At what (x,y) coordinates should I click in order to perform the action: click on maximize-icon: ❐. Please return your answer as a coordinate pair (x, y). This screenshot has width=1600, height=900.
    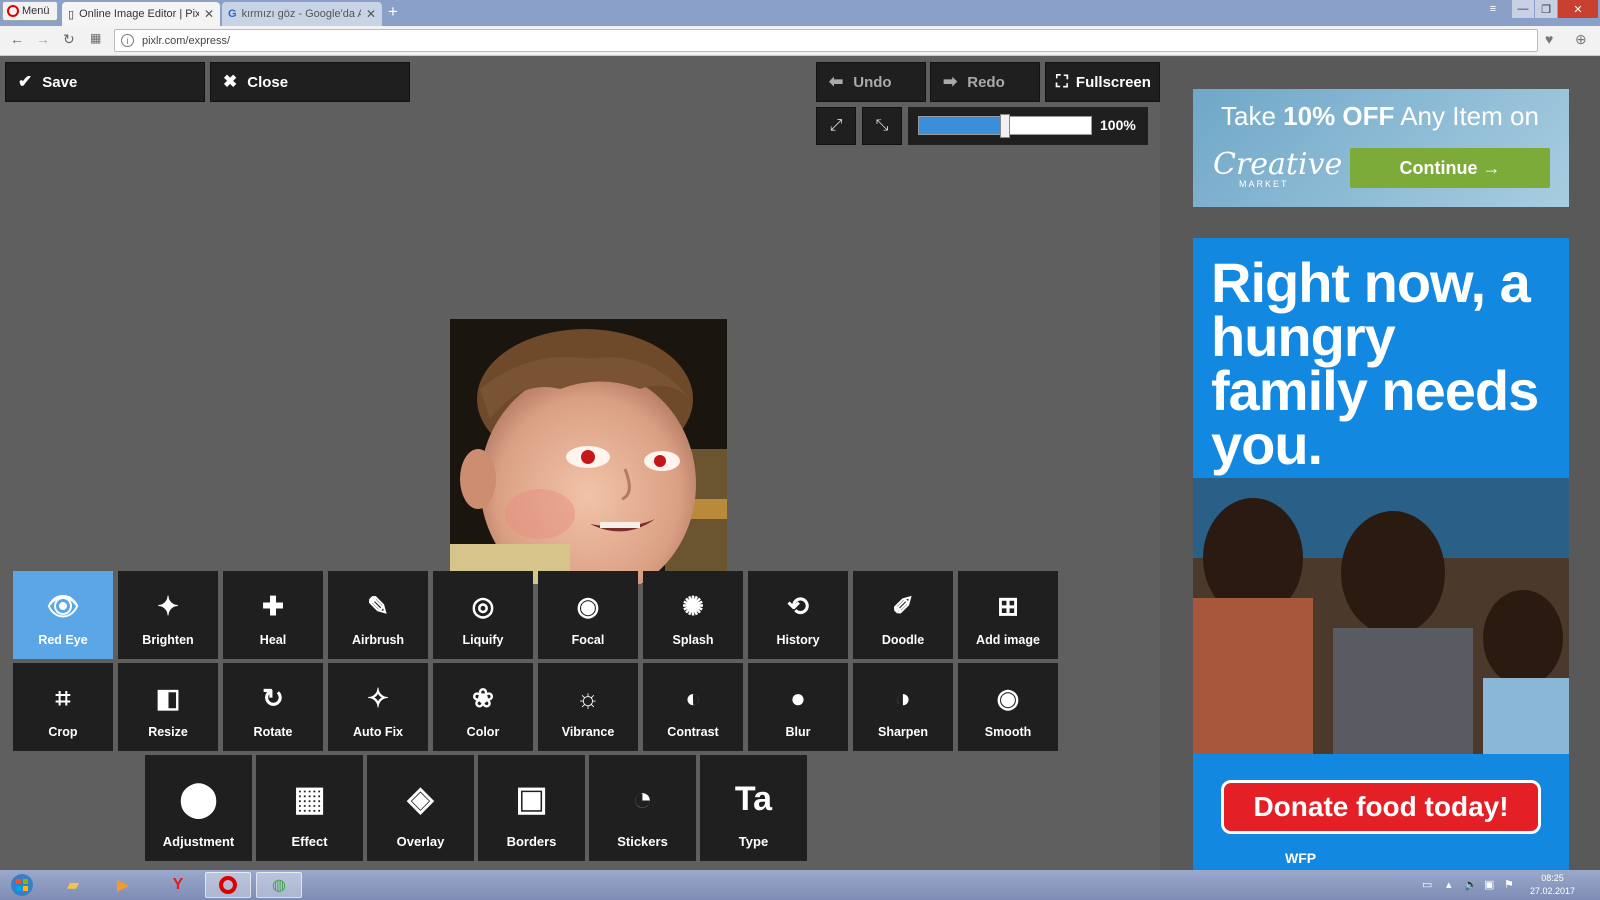
    Looking at the image, I should click on (1546, 9).